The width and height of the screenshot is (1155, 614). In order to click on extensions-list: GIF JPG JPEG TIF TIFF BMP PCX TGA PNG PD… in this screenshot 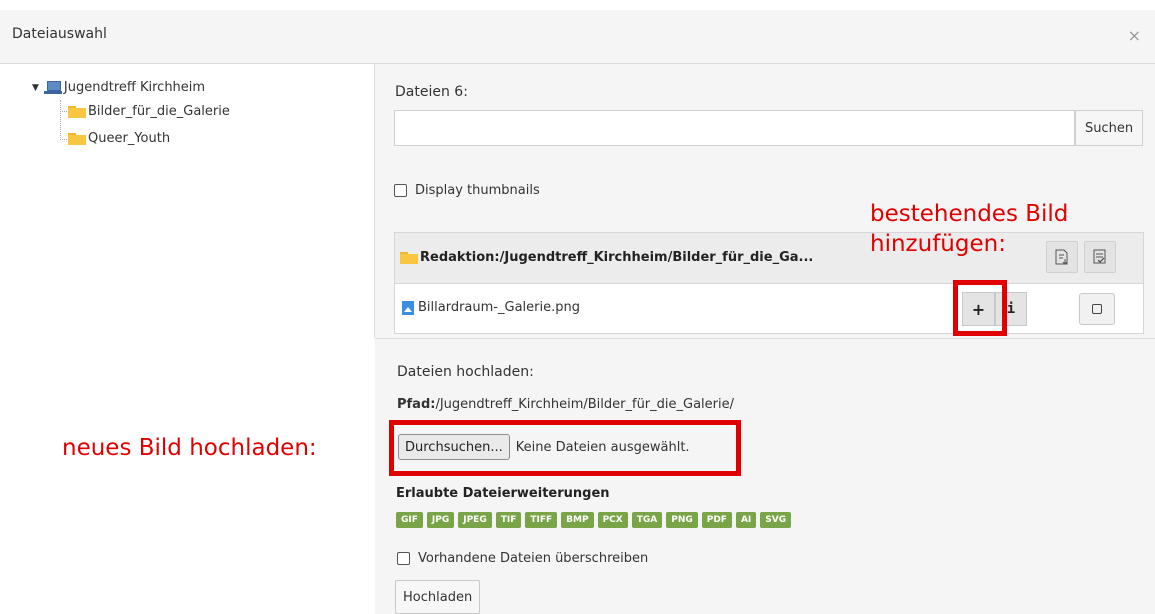, I will do `click(595, 520)`.